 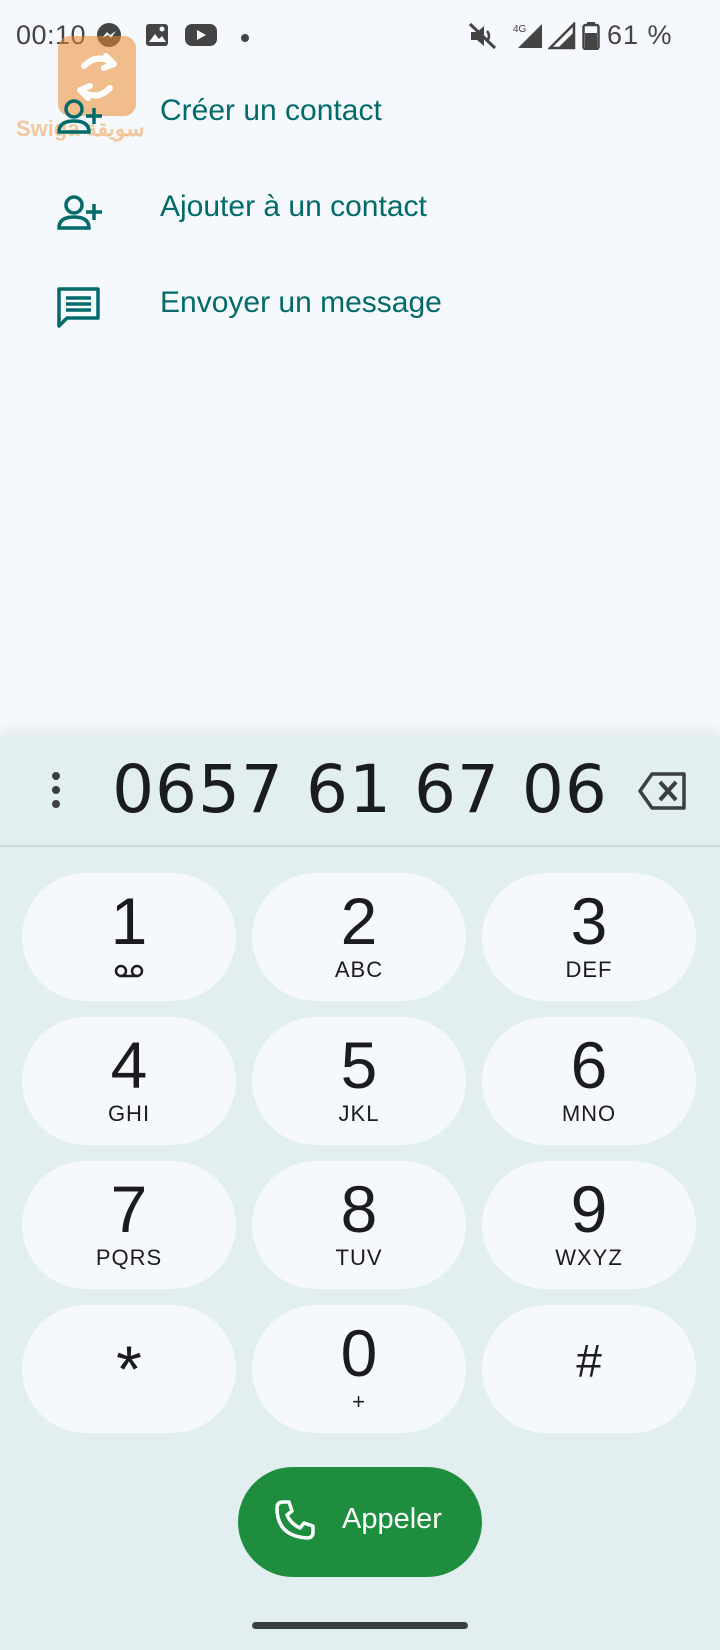 I want to click on dial-key-1: 1, so click(x=129, y=937).